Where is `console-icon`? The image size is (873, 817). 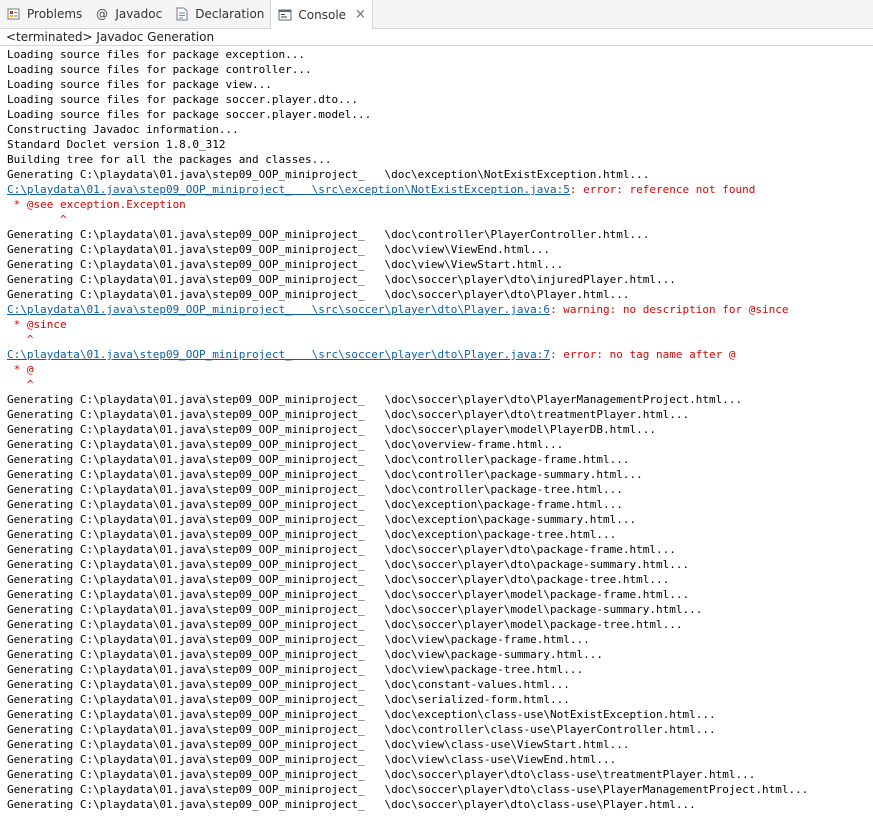 console-icon is located at coordinates (285, 15).